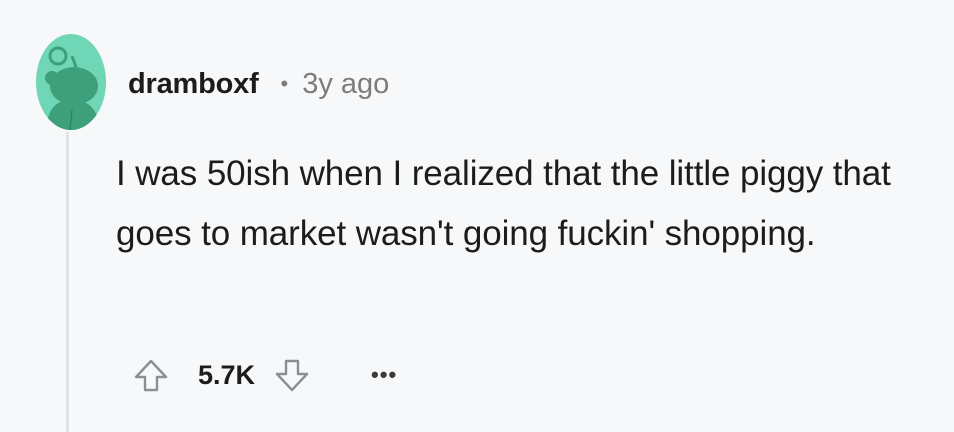  I want to click on snoo-avatar-icon, so click(71, 82).